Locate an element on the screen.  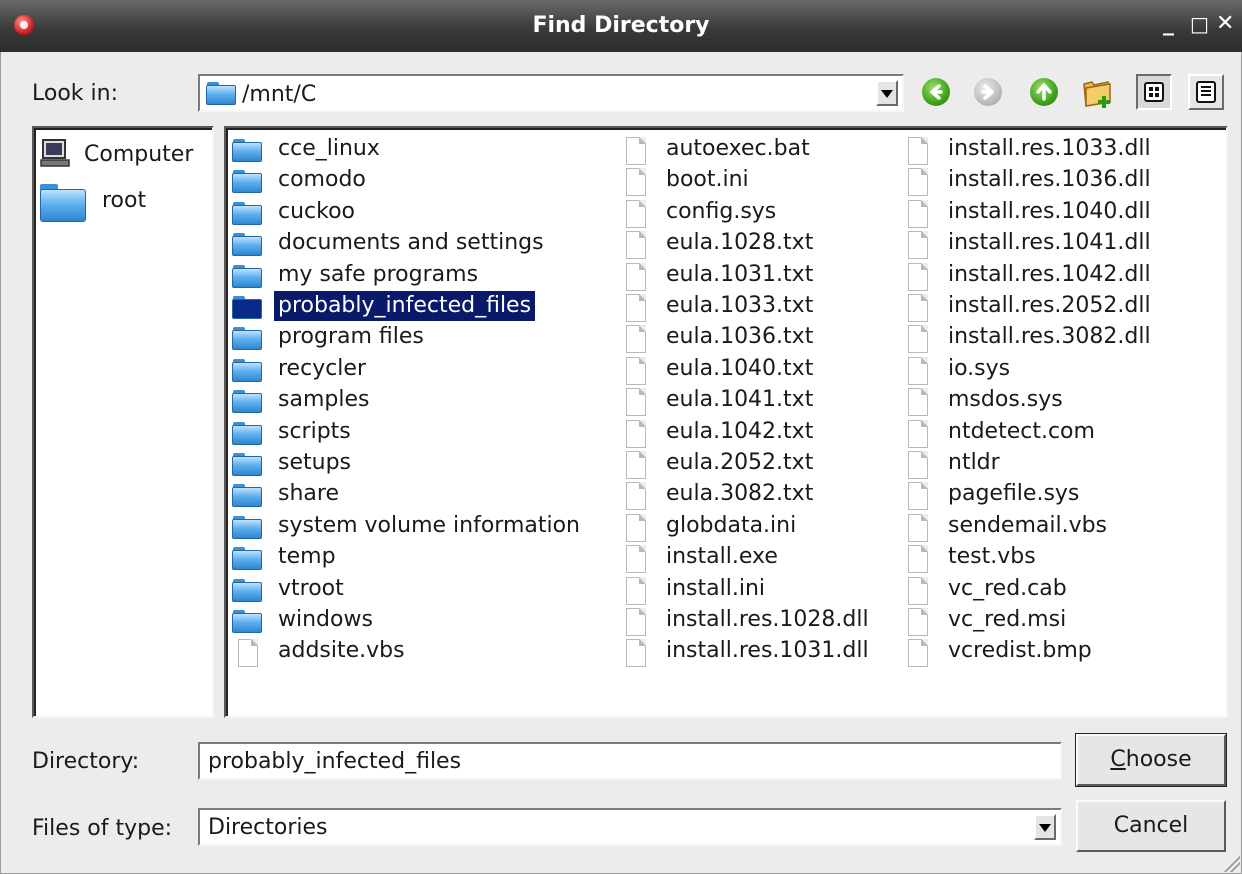
forward-icon is located at coordinates (988, 92).